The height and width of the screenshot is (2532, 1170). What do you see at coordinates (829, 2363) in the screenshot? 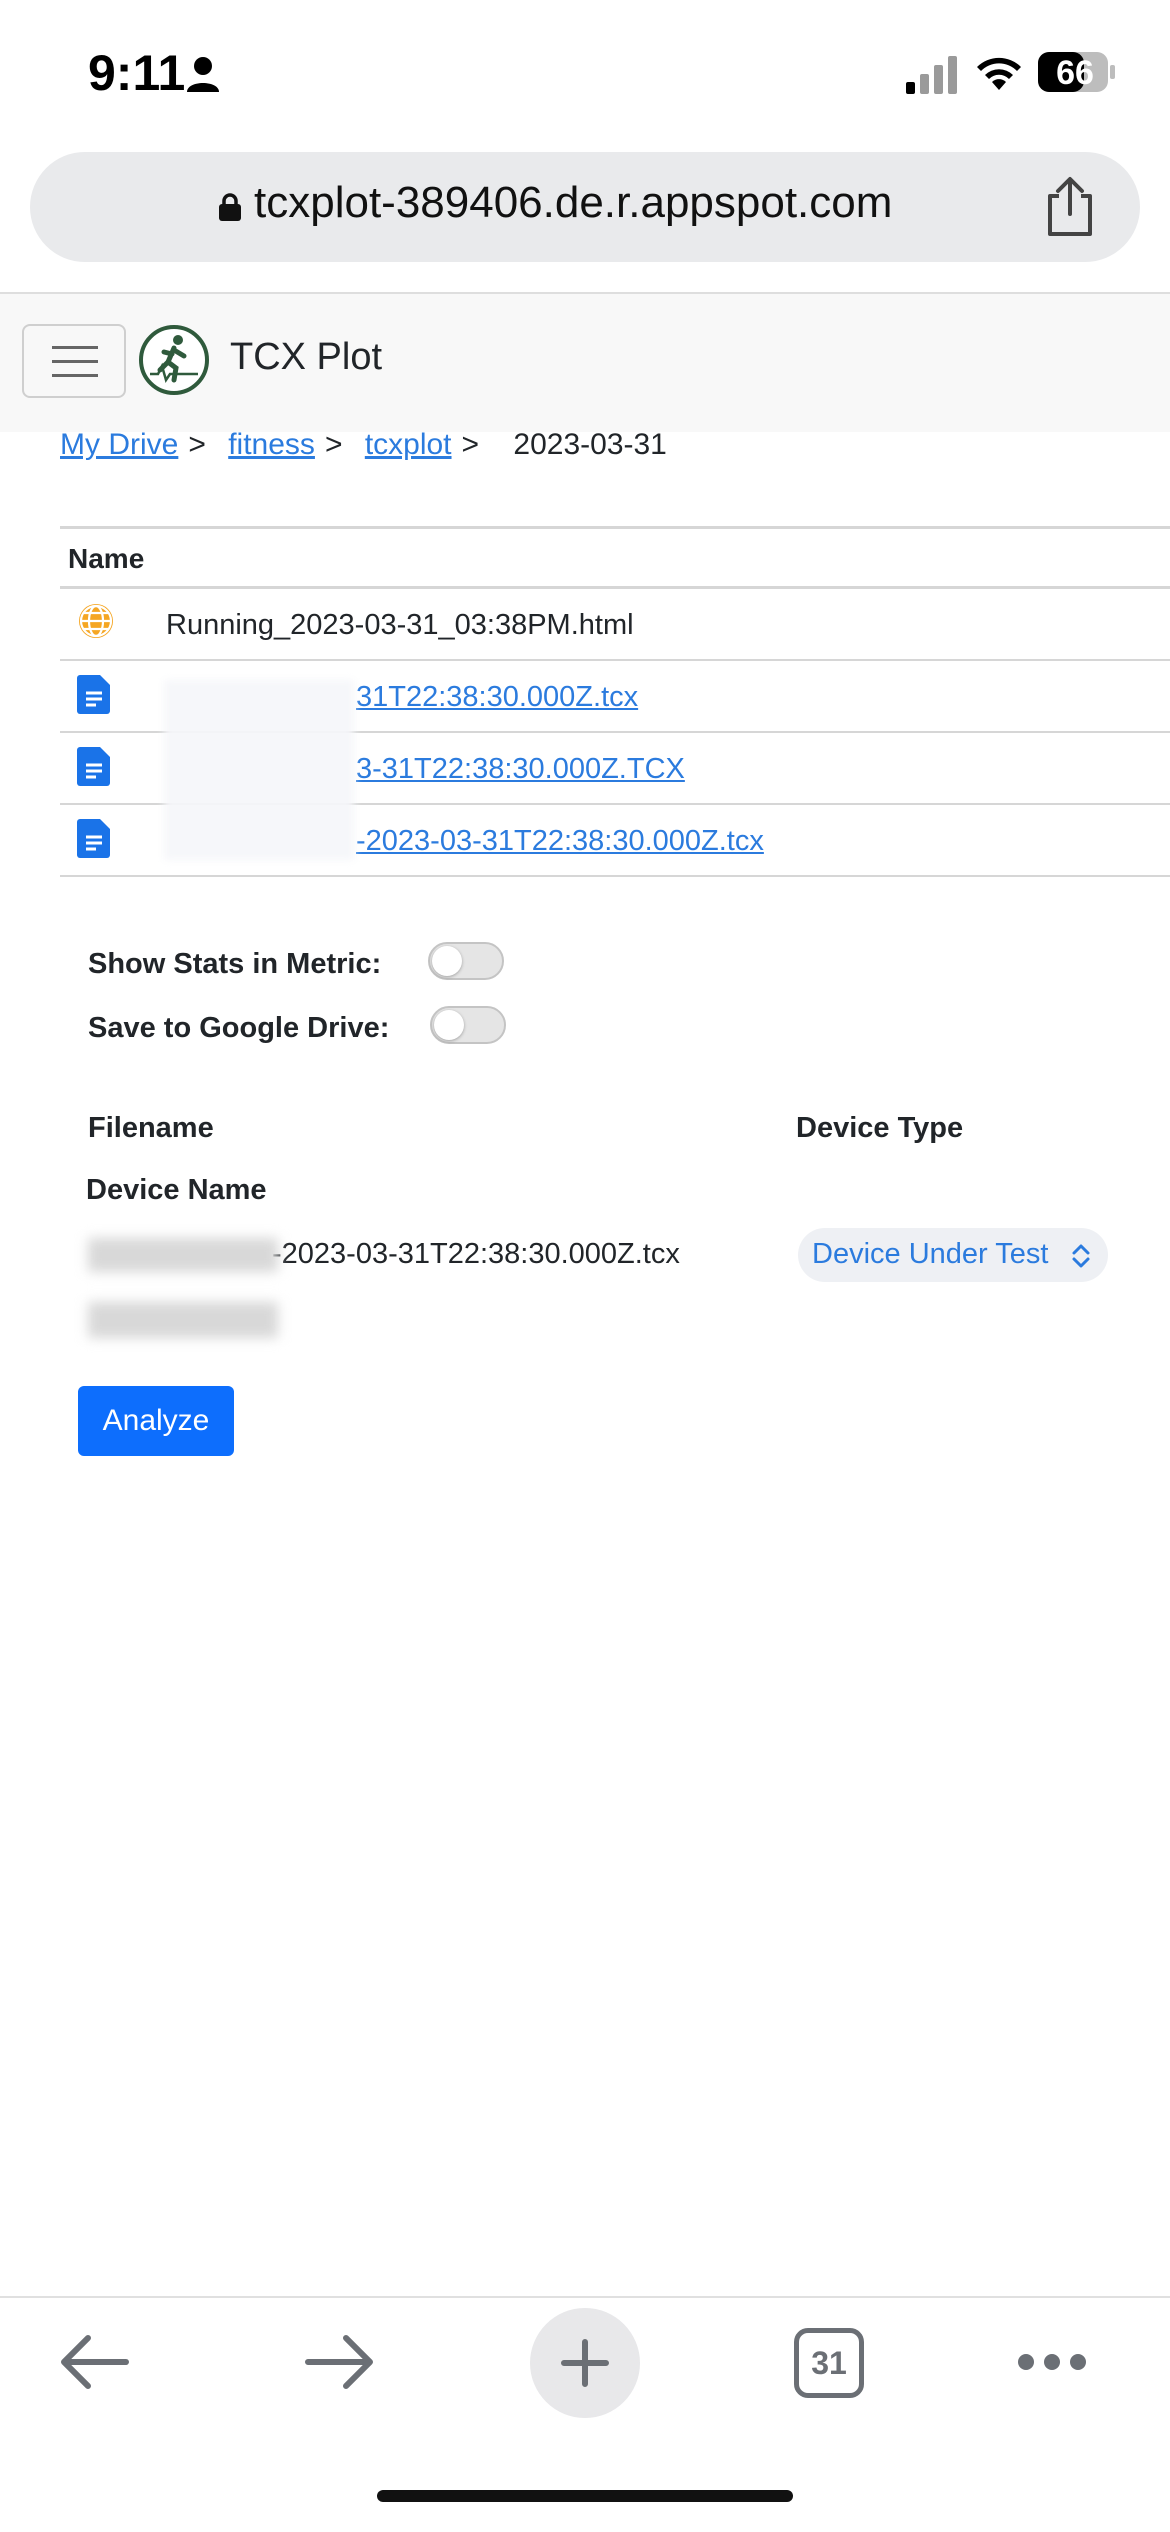
I see `tabs-icon: 31` at bounding box center [829, 2363].